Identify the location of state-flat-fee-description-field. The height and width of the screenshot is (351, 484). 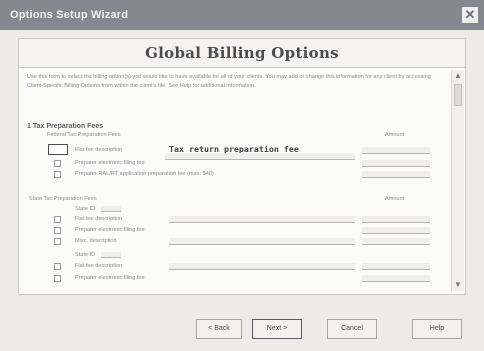
(262, 219).